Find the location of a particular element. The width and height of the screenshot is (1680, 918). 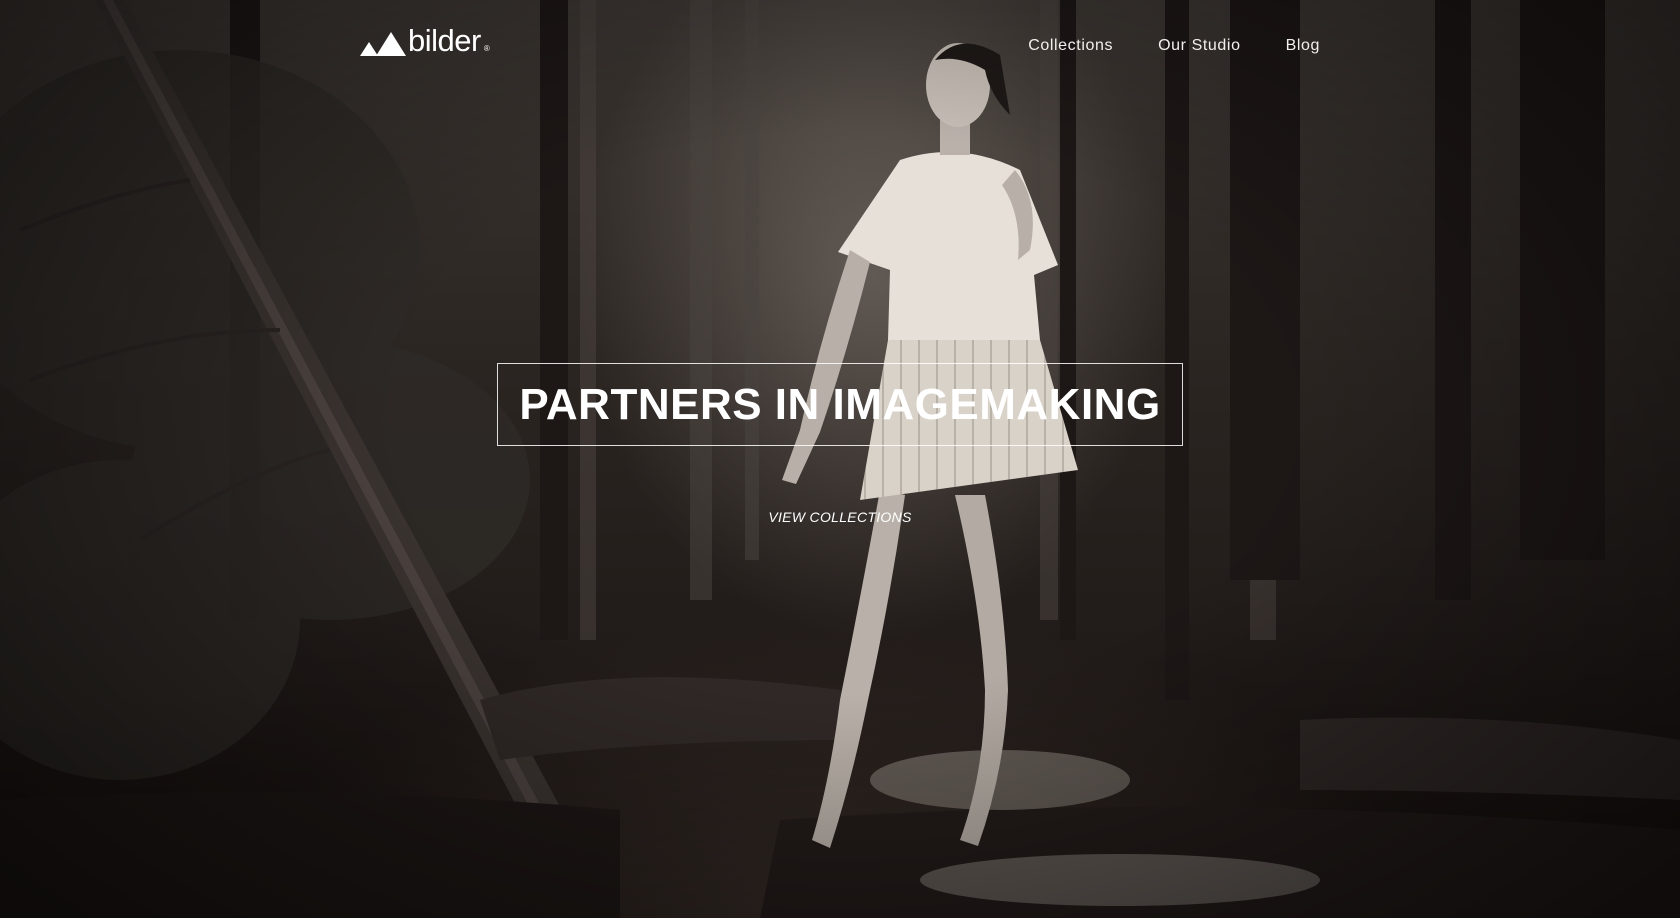

view-collections-link: VIEW COLLECTIONS is located at coordinates (839, 517).